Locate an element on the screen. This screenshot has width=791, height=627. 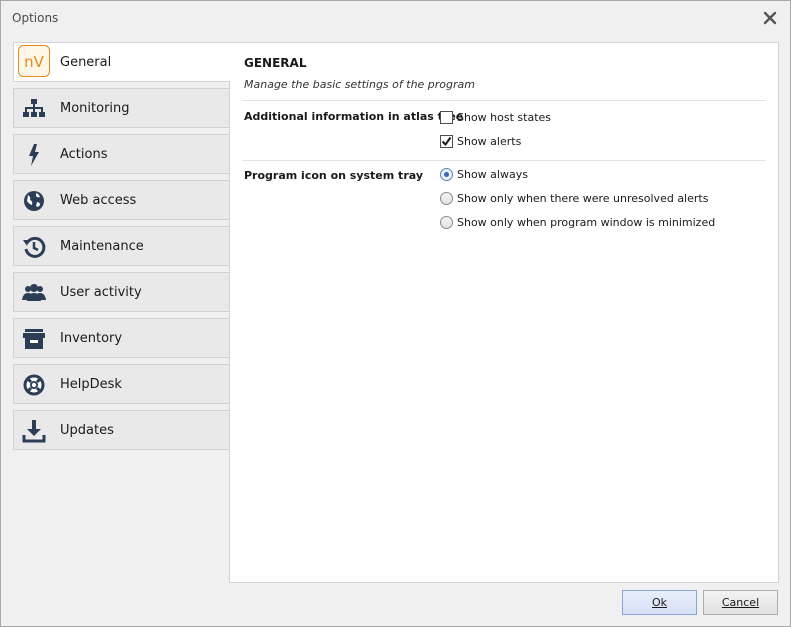
sidebar-item-label: Actions is located at coordinates (84, 154).